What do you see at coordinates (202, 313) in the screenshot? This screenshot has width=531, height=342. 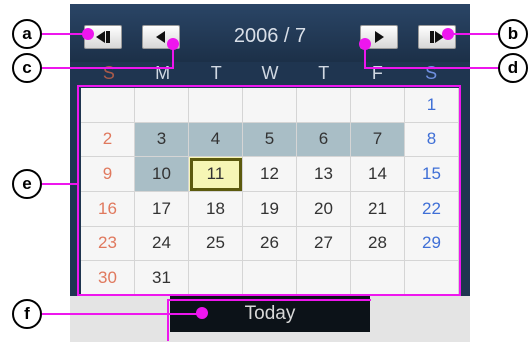 I see `marker-dot-f` at bounding box center [202, 313].